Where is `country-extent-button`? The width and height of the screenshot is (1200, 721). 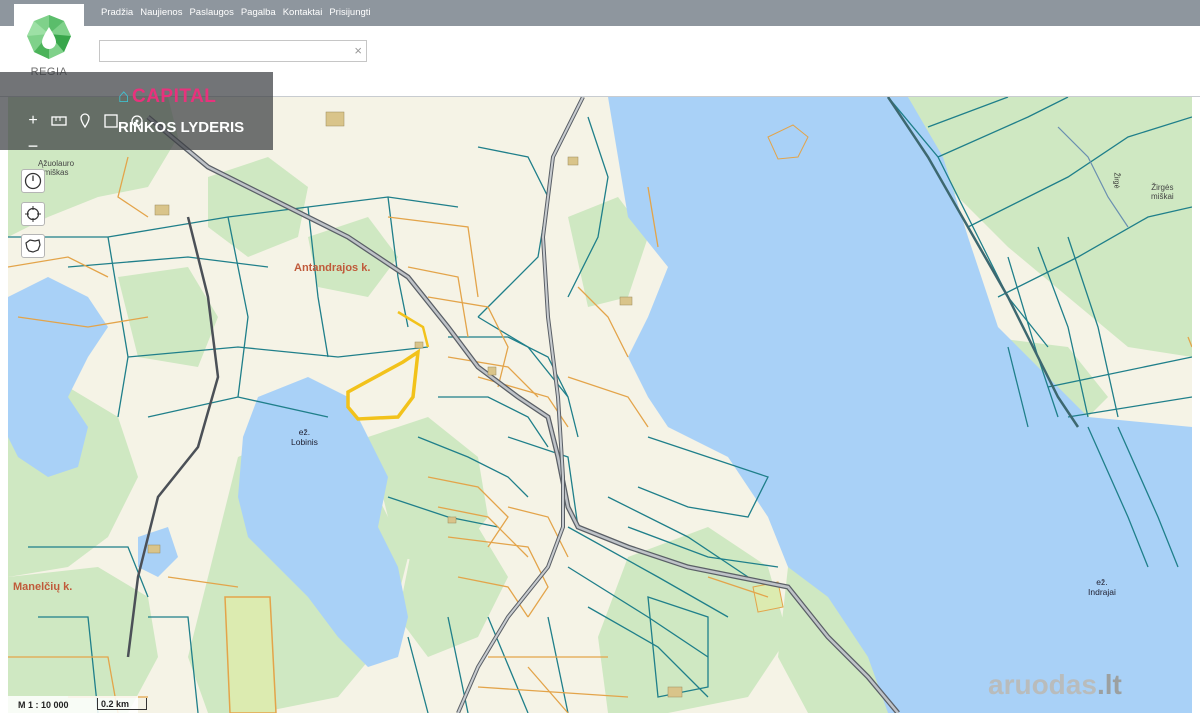 country-extent-button is located at coordinates (33, 246).